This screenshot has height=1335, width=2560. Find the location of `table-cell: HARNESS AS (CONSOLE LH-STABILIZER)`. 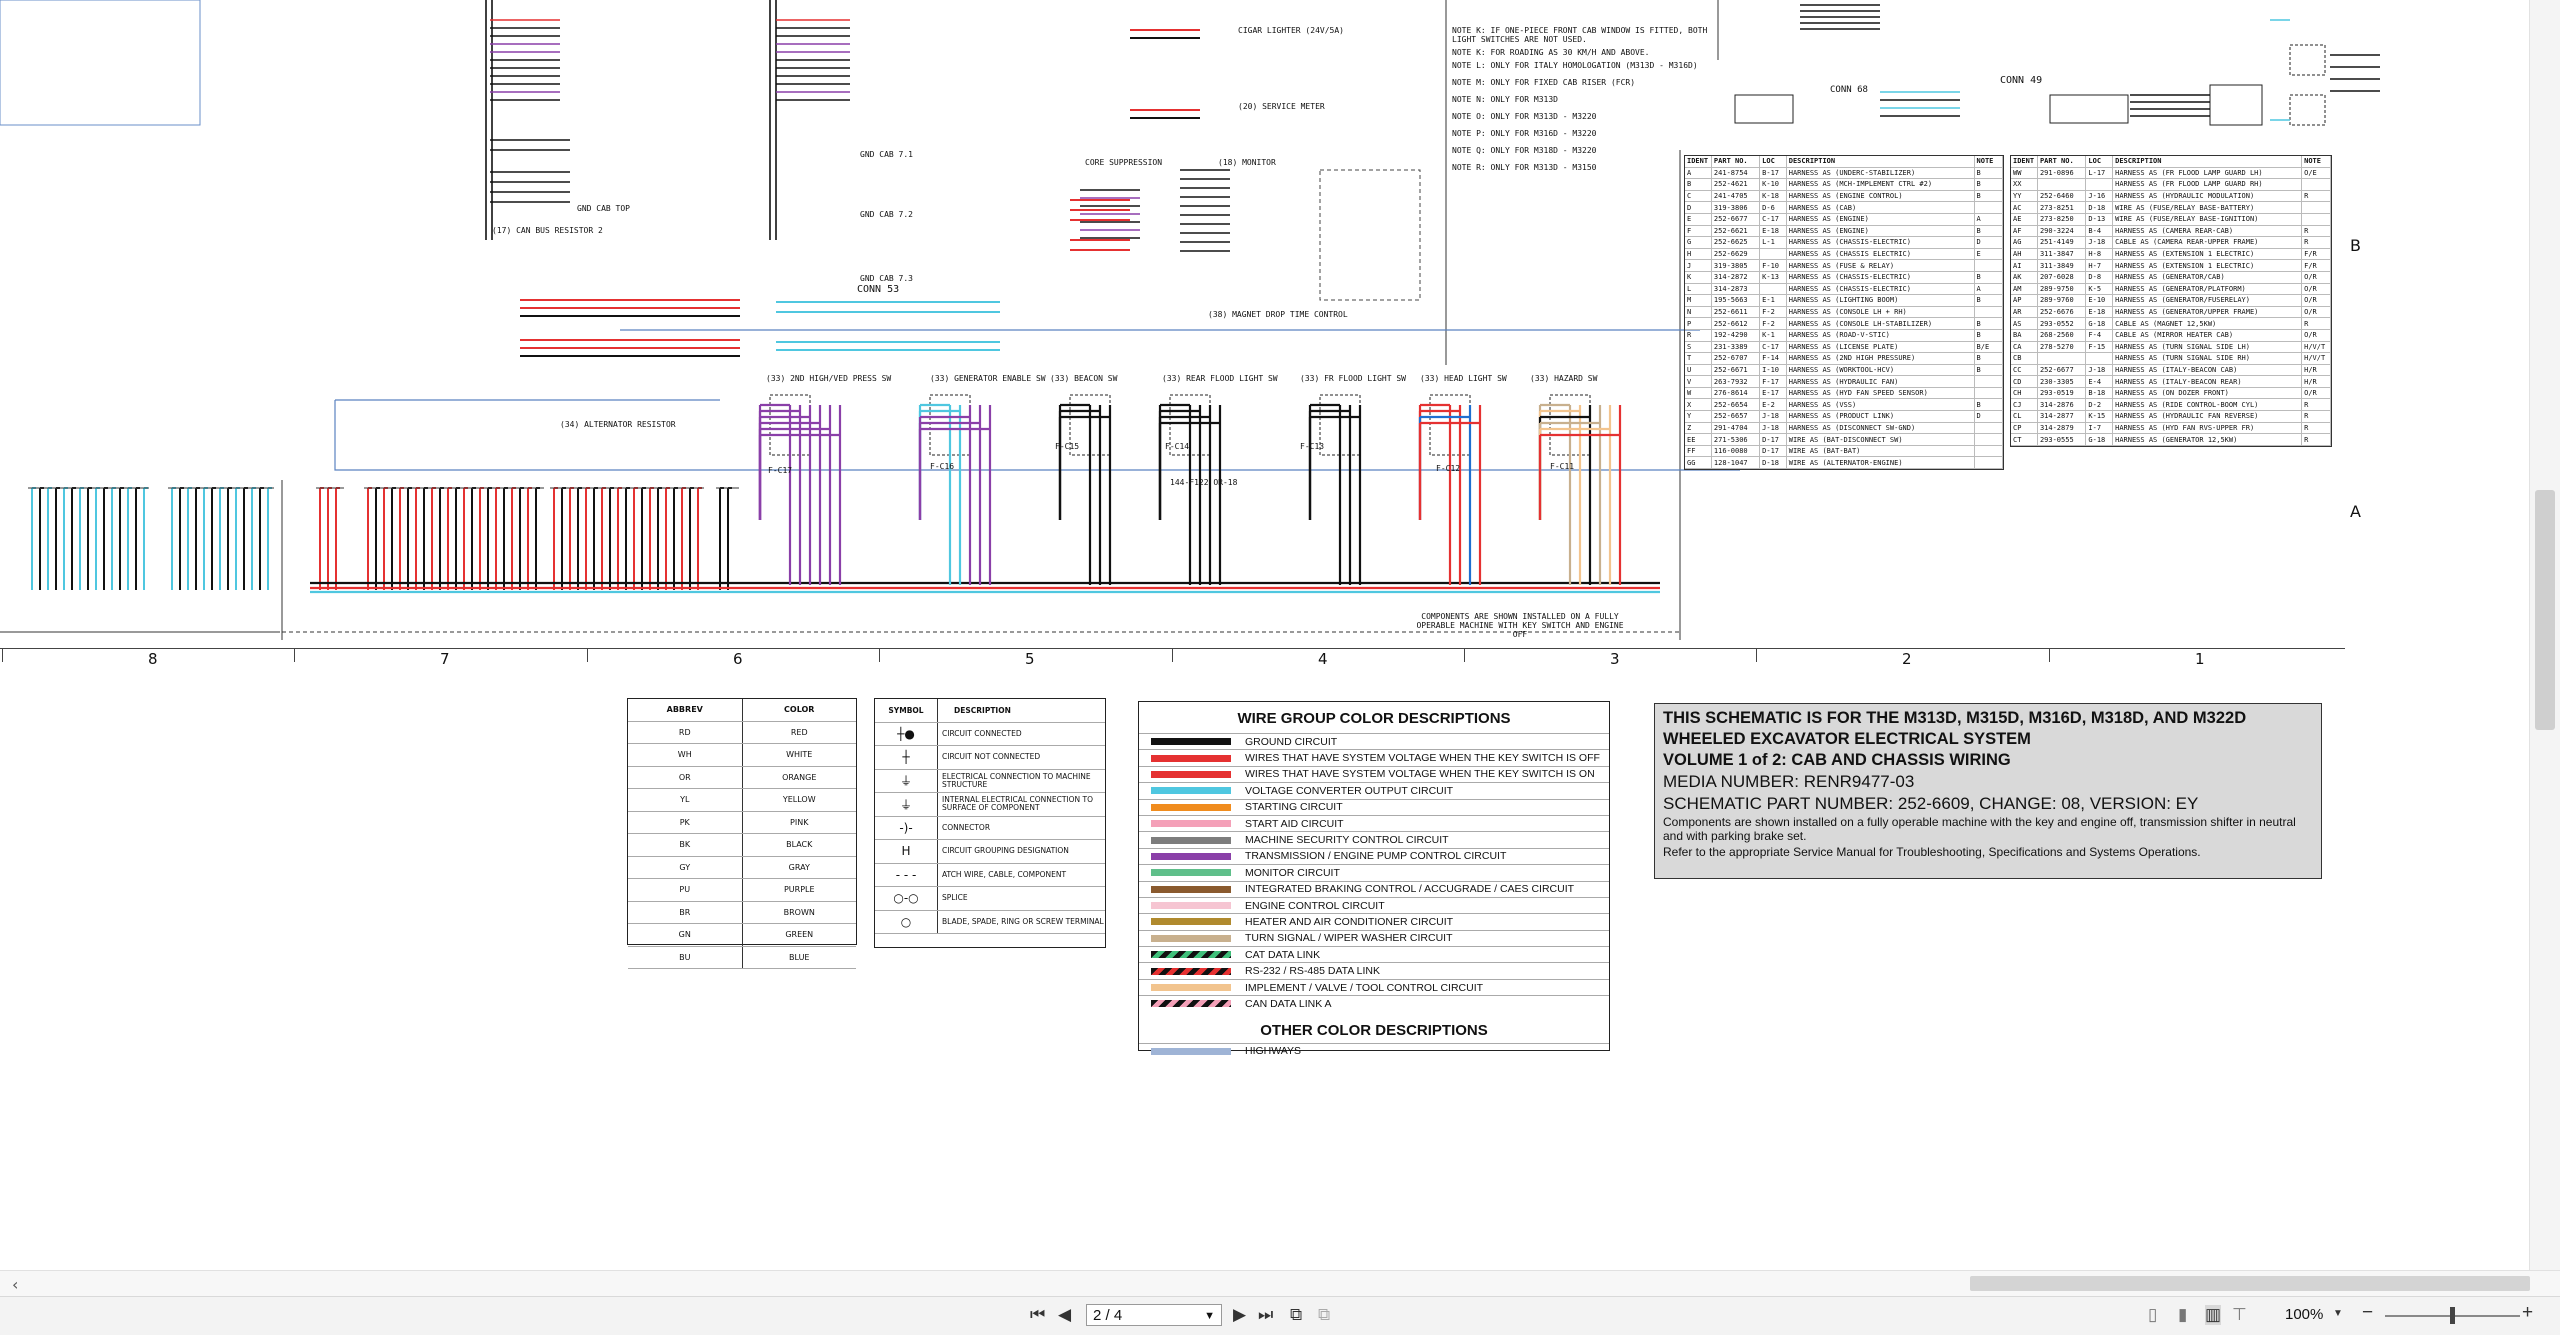

table-cell: HARNESS AS (CONSOLE LH-STABILIZER) is located at coordinates (1880, 323).